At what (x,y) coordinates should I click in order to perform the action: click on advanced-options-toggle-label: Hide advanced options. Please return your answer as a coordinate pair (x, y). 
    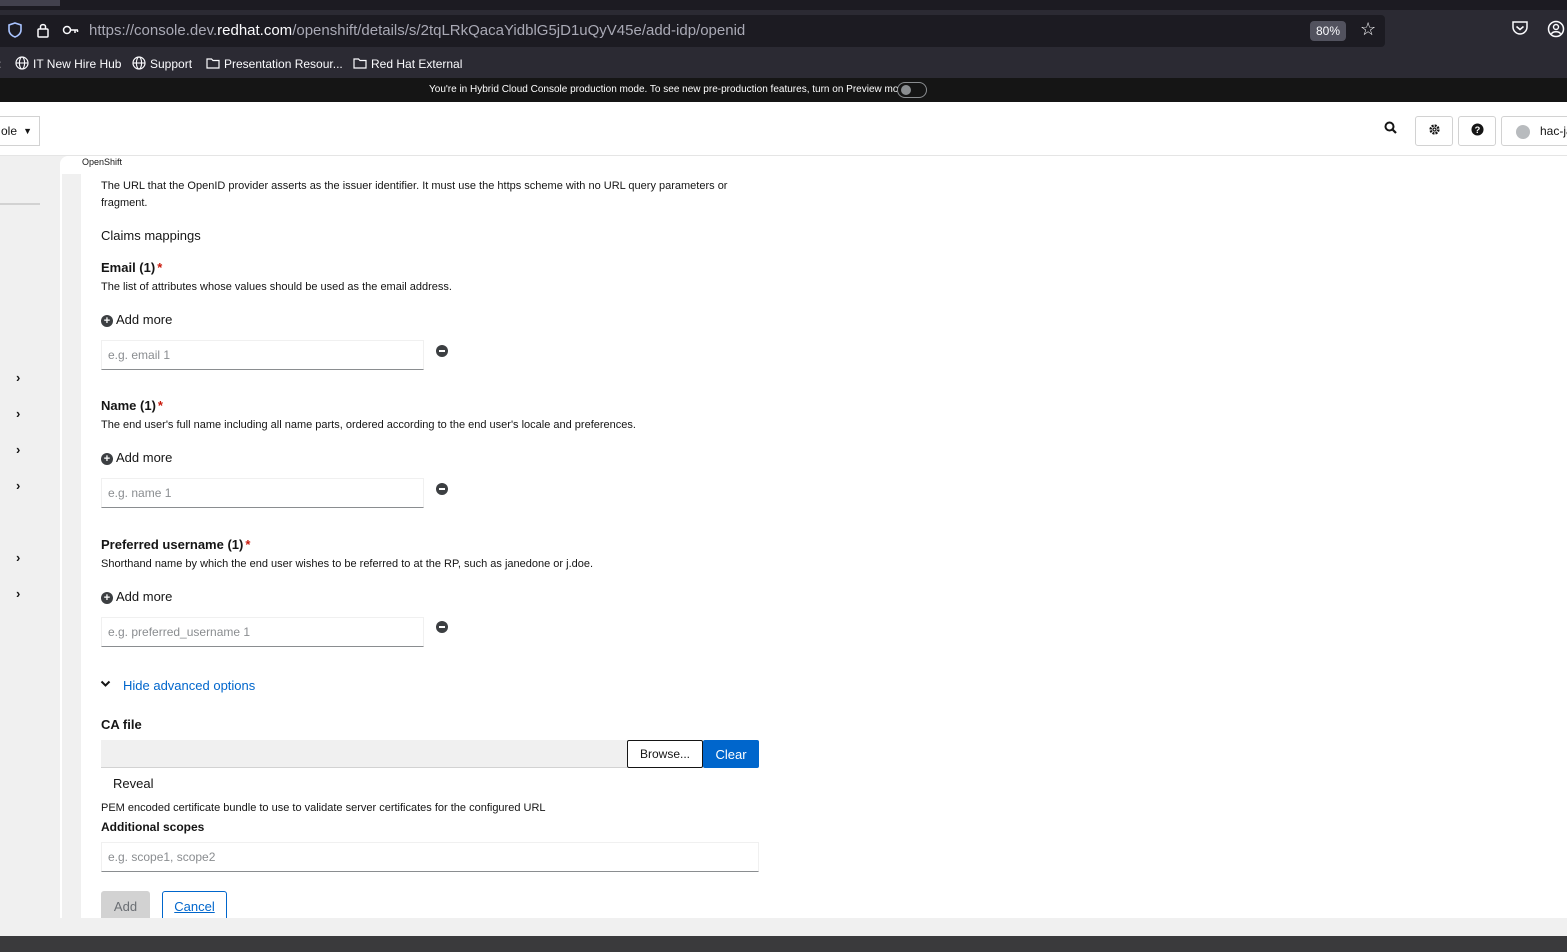
    Looking at the image, I should click on (189, 685).